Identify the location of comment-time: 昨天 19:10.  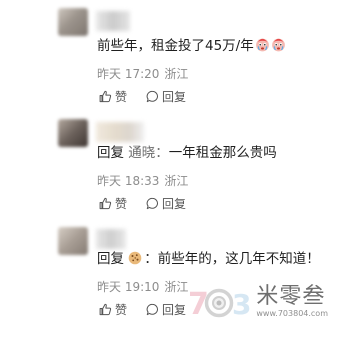
(128, 287).